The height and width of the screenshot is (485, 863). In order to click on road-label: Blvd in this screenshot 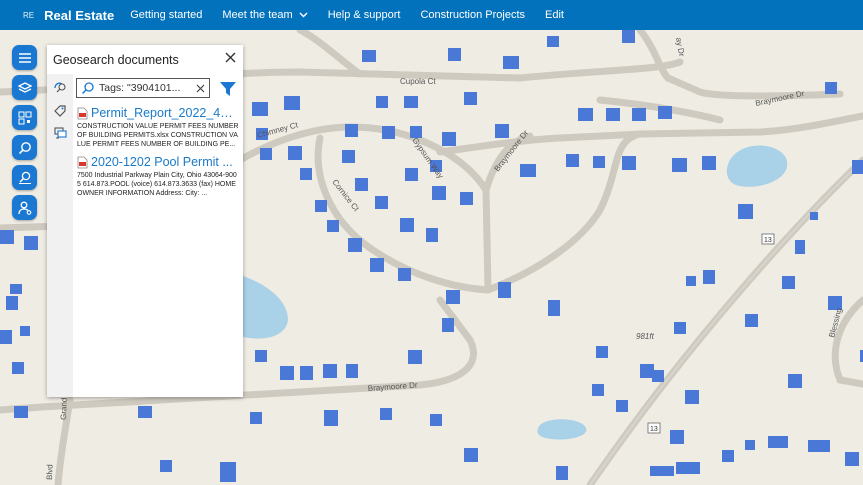, I will do `click(50, 472)`.